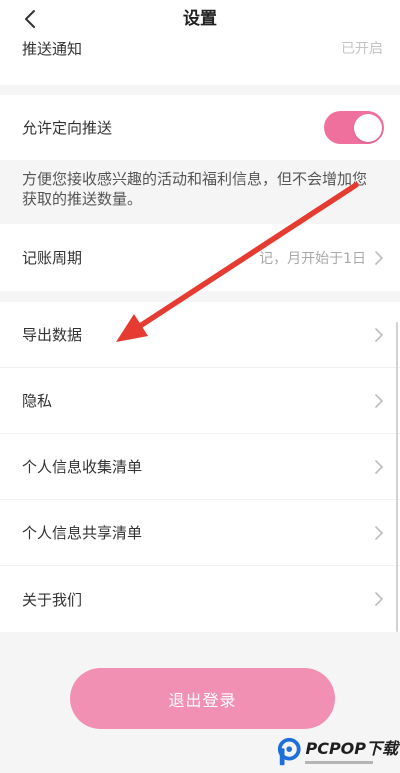 The image size is (400, 773). Describe the element at coordinates (339, 762) in the screenshot. I see `watermark-subtext-line` at that location.